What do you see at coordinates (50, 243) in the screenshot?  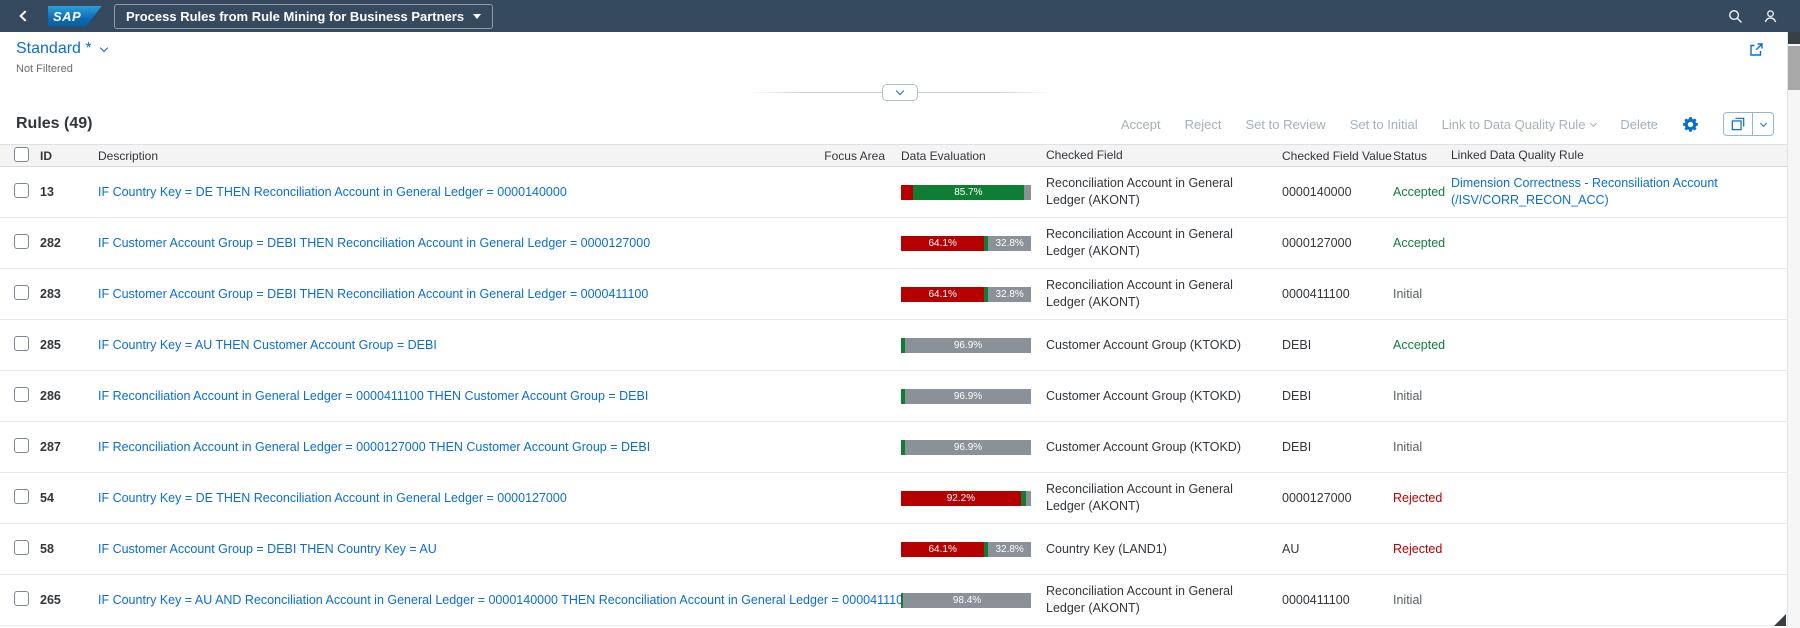 I see `rule-id: 282` at bounding box center [50, 243].